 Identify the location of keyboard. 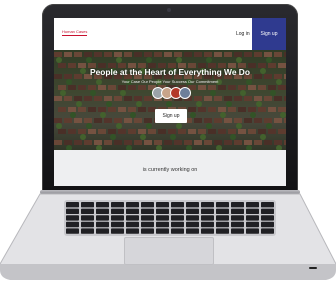
(170, 218).